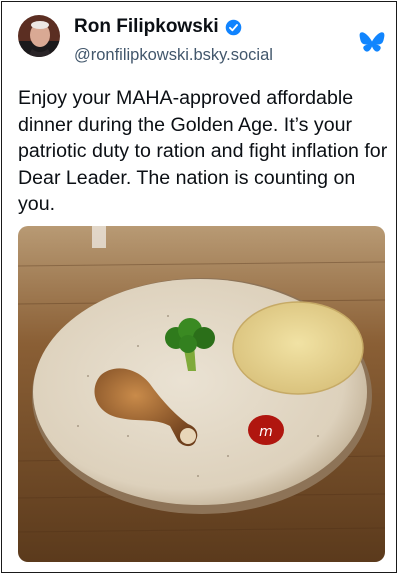  I want to click on author-name-row: Ron Filipkowski, so click(158, 27).